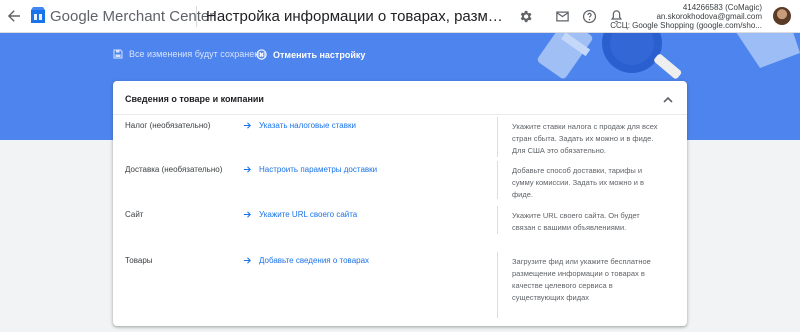  I want to click on gear-icon, so click(525, 16).